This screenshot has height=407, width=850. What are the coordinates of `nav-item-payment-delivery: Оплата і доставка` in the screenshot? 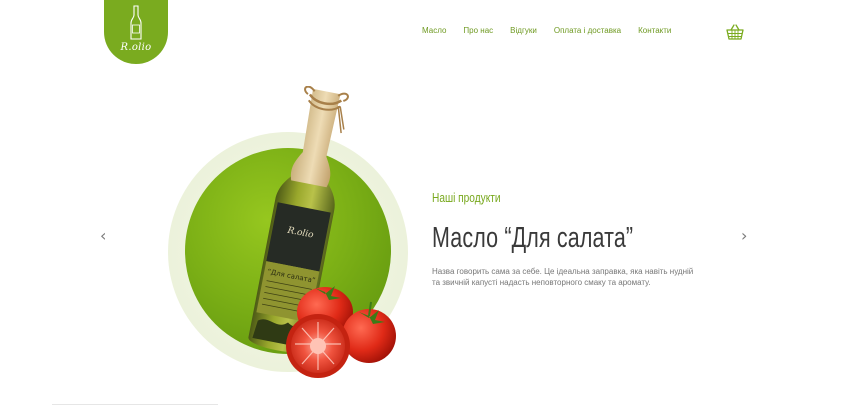 It's located at (587, 30).